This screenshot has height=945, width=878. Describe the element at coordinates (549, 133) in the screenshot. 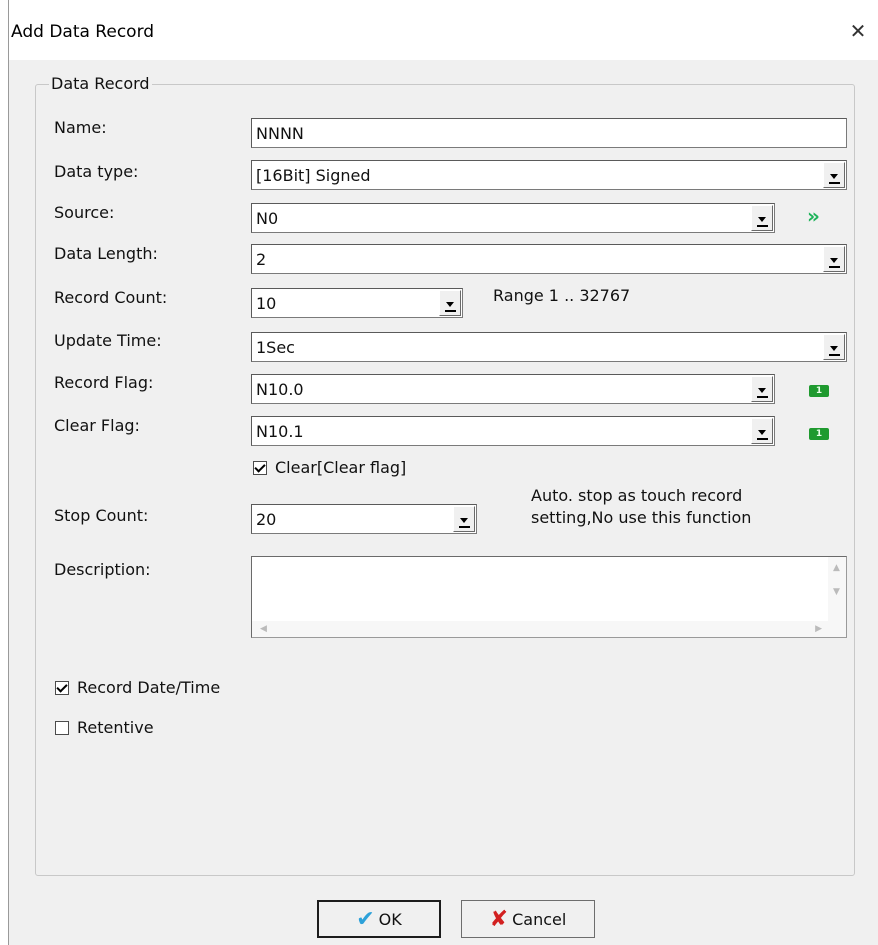

I see `name-input: NNNN` at that location.